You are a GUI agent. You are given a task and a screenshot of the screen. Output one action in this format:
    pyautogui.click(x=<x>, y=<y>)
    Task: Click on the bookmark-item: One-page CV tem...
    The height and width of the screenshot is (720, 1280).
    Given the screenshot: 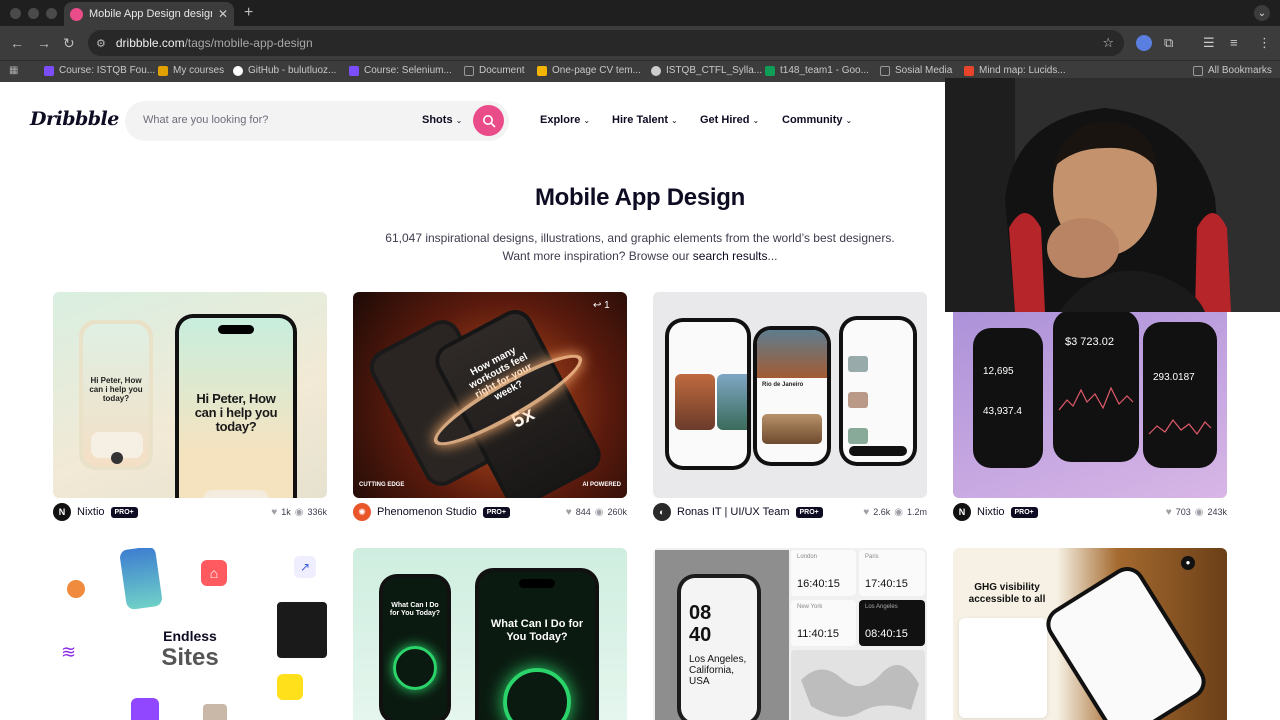 What is the action you would take?
    pyautogui.click(x=589, y=70)
    